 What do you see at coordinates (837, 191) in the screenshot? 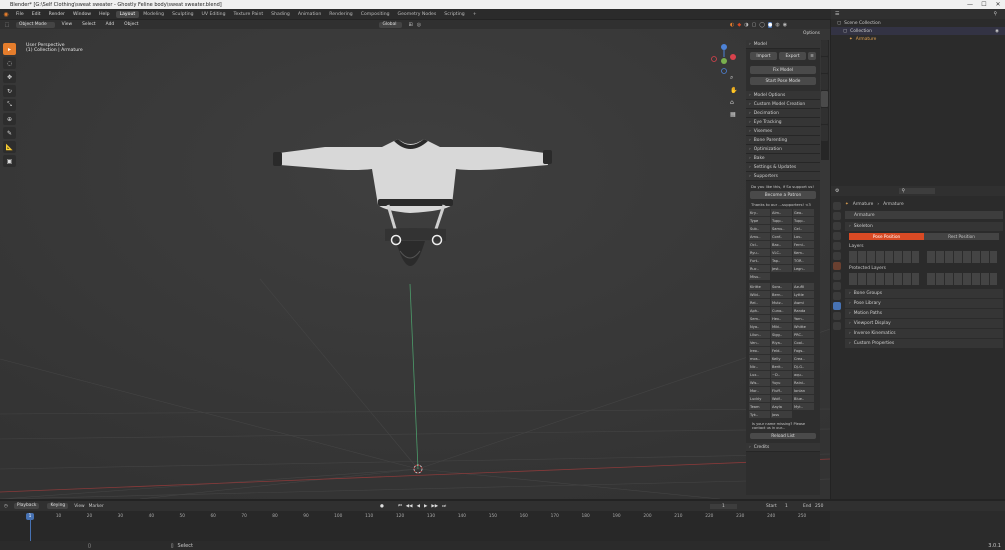
I see `properties-type-icon: ⚙` at bounding box center [837, 191].